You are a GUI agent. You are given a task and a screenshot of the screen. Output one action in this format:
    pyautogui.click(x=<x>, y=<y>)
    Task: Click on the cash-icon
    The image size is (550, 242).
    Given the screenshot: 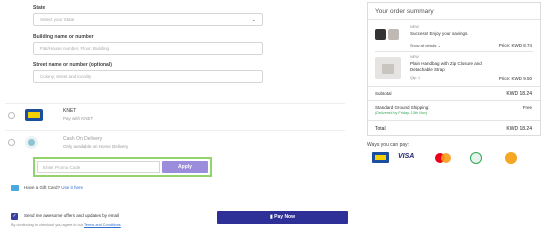 What is the action you would take?
    pyautogui.click(x=31, y=142)
    